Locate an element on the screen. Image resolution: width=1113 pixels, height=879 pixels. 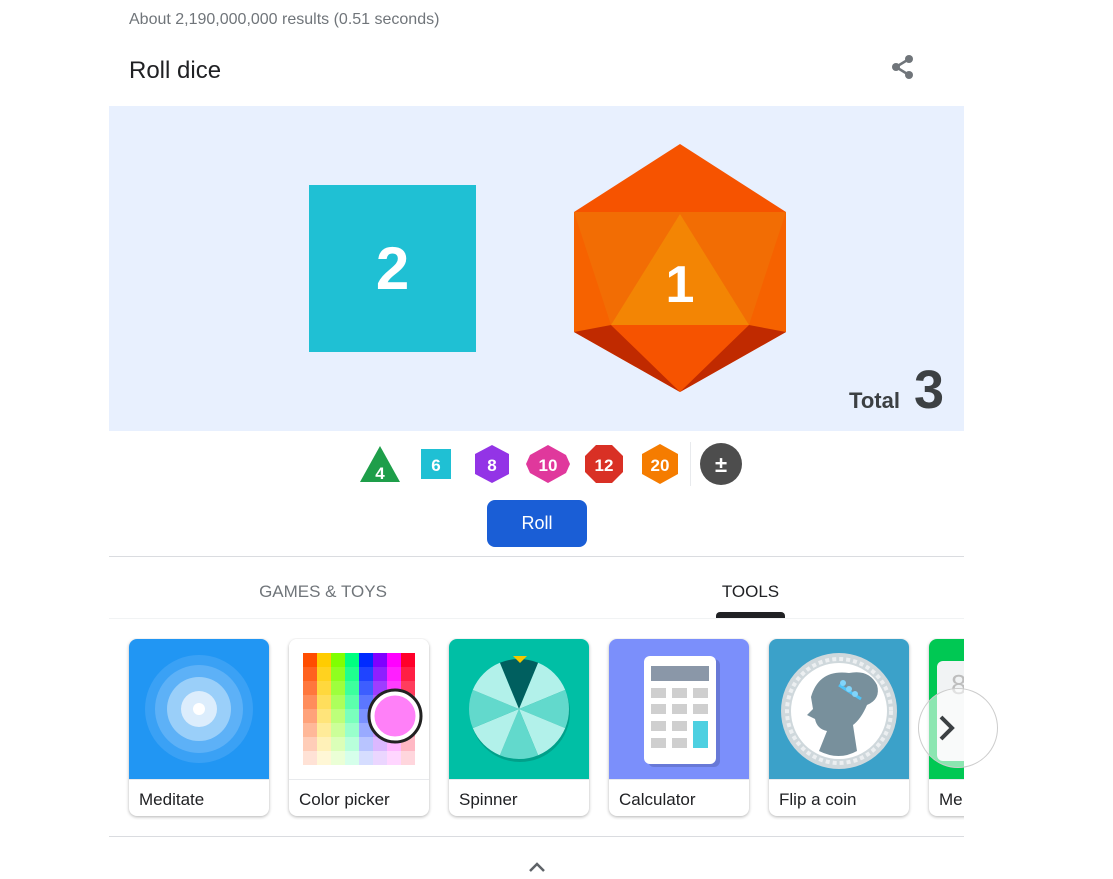
tab-tools: TOOLS is located at coordinates (750, 592).